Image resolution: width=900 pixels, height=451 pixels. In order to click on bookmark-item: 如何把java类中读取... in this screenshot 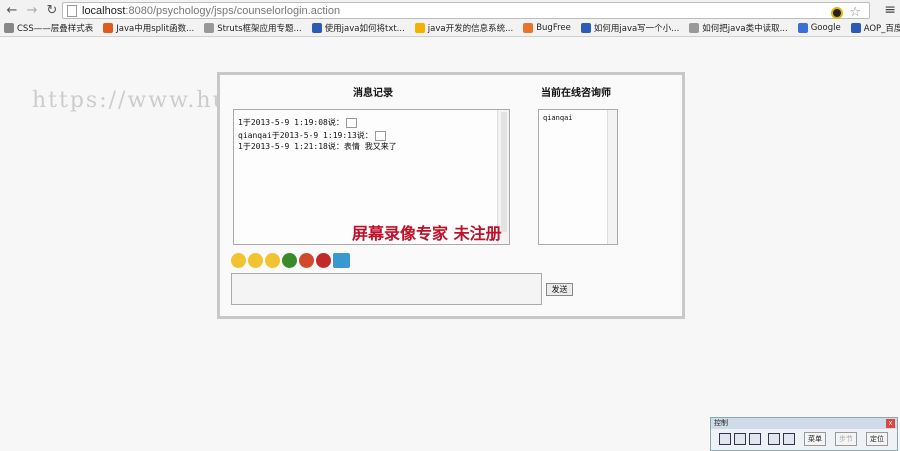, I will do `click(738, 28)`.